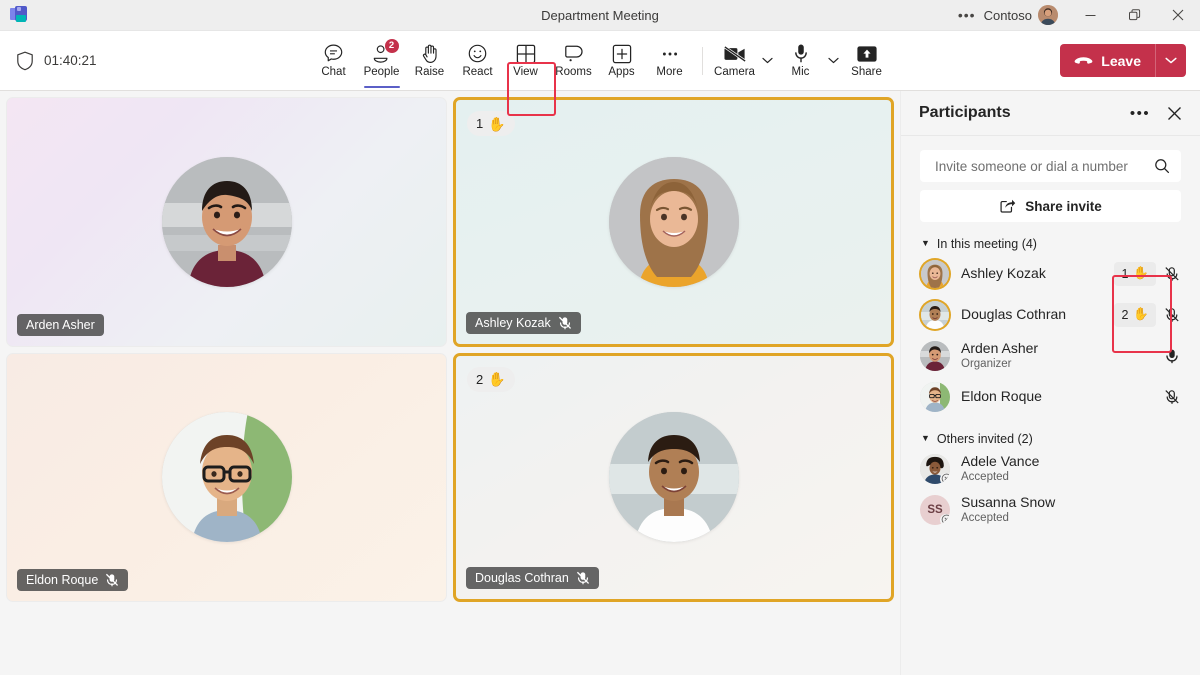 The height and width of the screenshot is (675, 1200). Describe the element at coordinates (867, 60) in the screenshot. I see `share-button: Share` at that location.